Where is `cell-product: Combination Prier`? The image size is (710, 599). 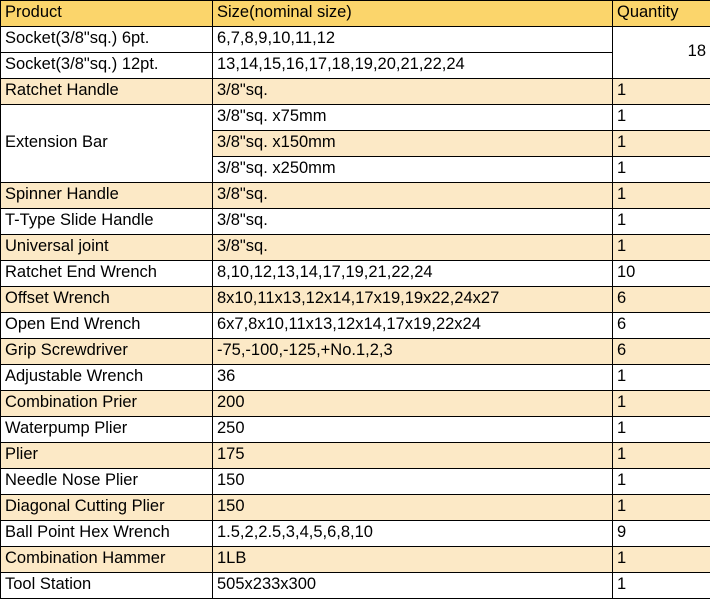
cell-product: Combination Prier is located at coordinates (106, 403).